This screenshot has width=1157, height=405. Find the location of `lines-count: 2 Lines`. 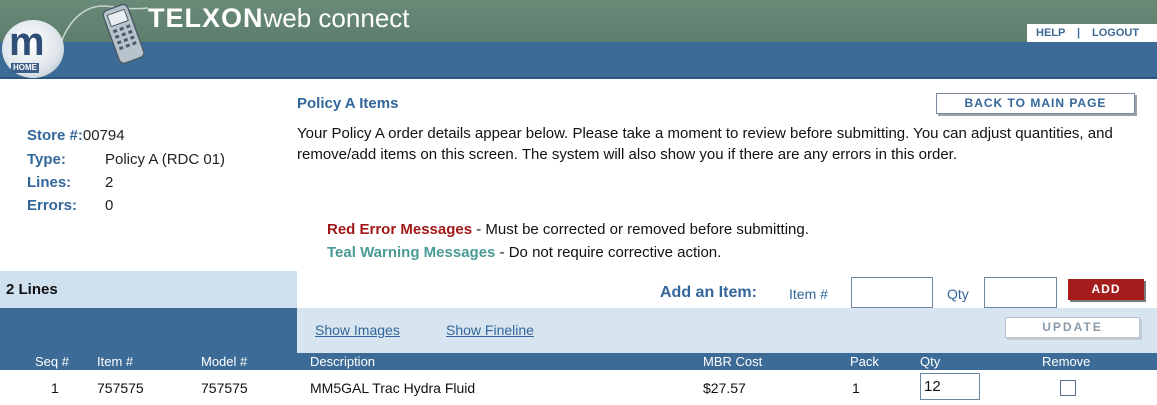

lines-count: 2 Lines is located at coordinates (32, 289).